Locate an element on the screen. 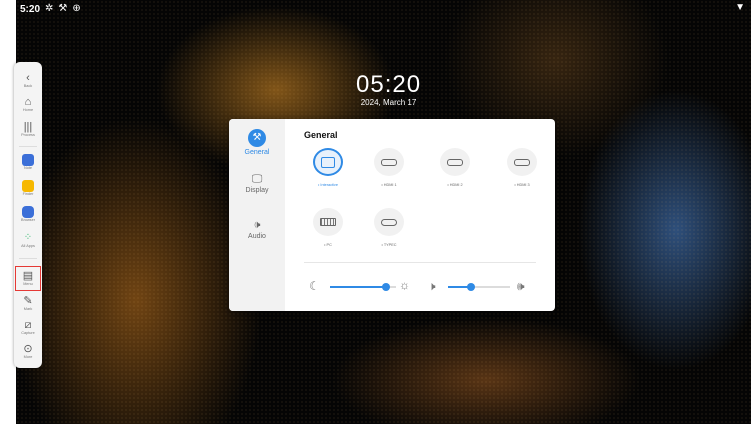 The image size is (751, 424). volume-slider-knob is located at coordinates (471, 287).